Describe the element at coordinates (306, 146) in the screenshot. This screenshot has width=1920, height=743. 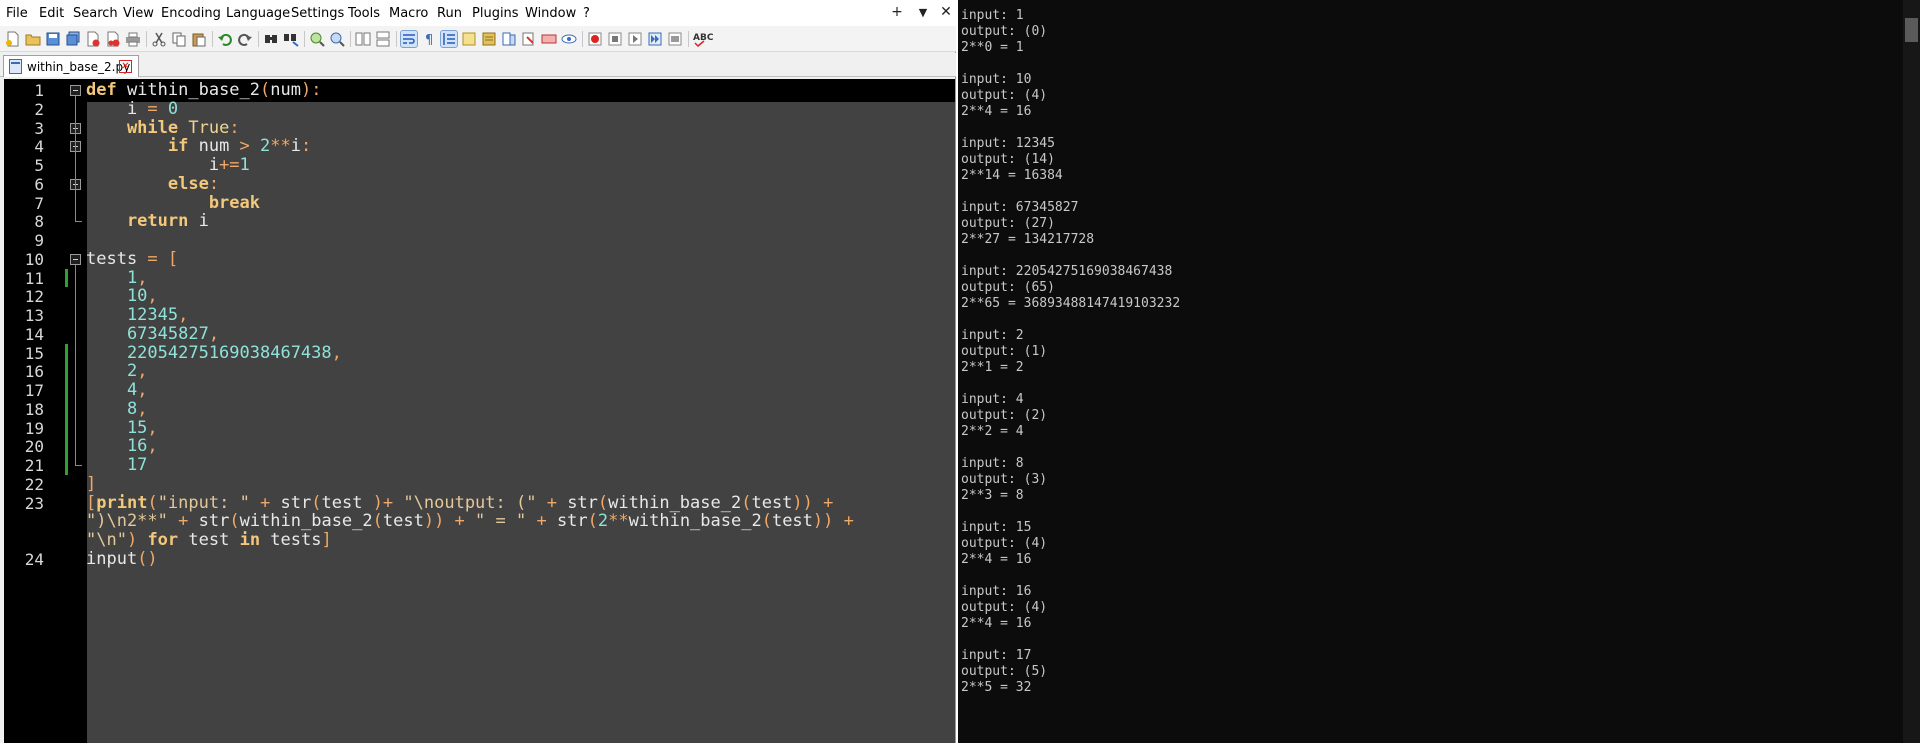
I see `code-token: :` at that location.